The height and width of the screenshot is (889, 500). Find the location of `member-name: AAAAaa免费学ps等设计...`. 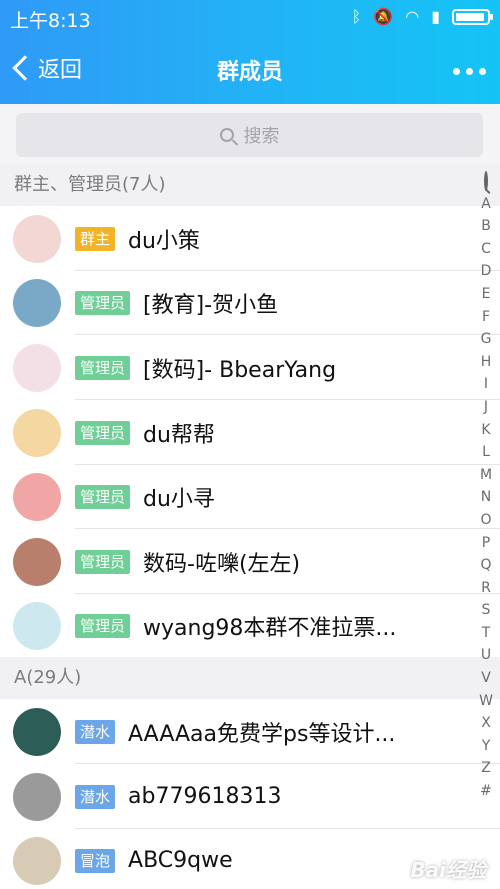

member-name: AAAAaa免费学ps等设计... is located at coordinates (262, 734).